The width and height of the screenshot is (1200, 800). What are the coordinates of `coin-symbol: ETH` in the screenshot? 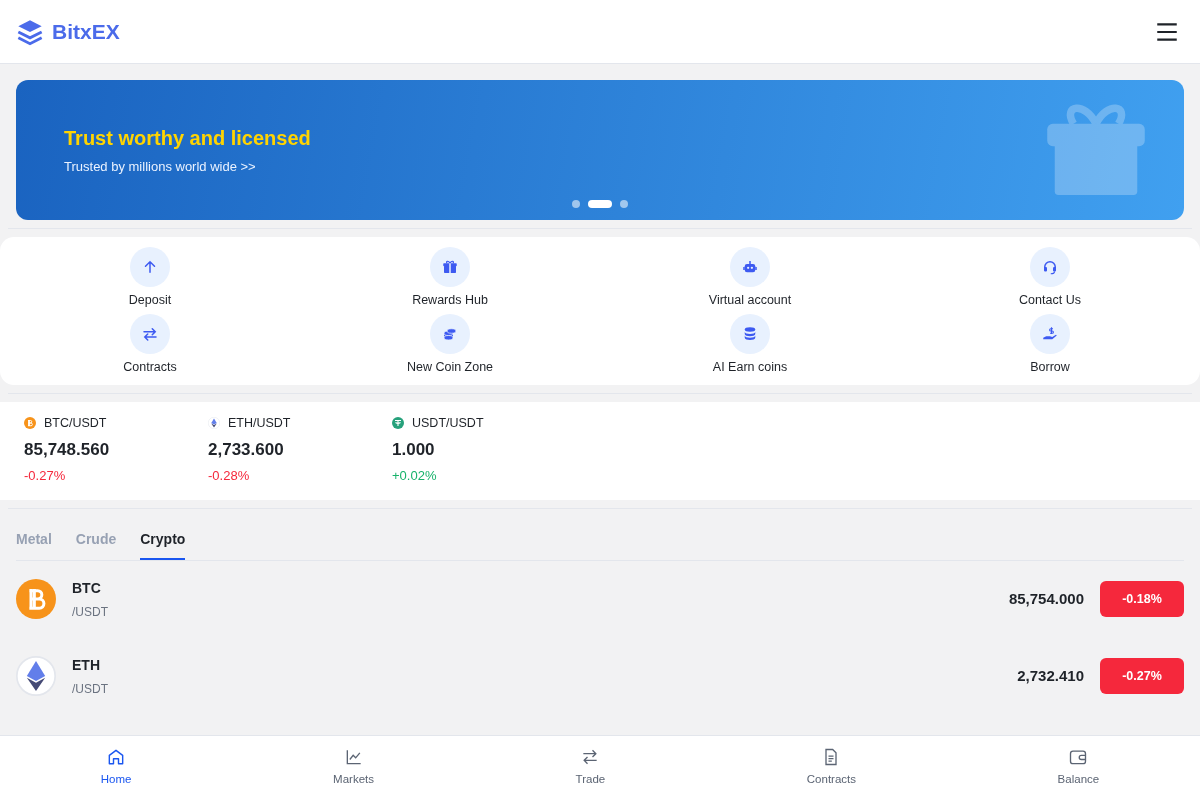 It's located at (86, 665).